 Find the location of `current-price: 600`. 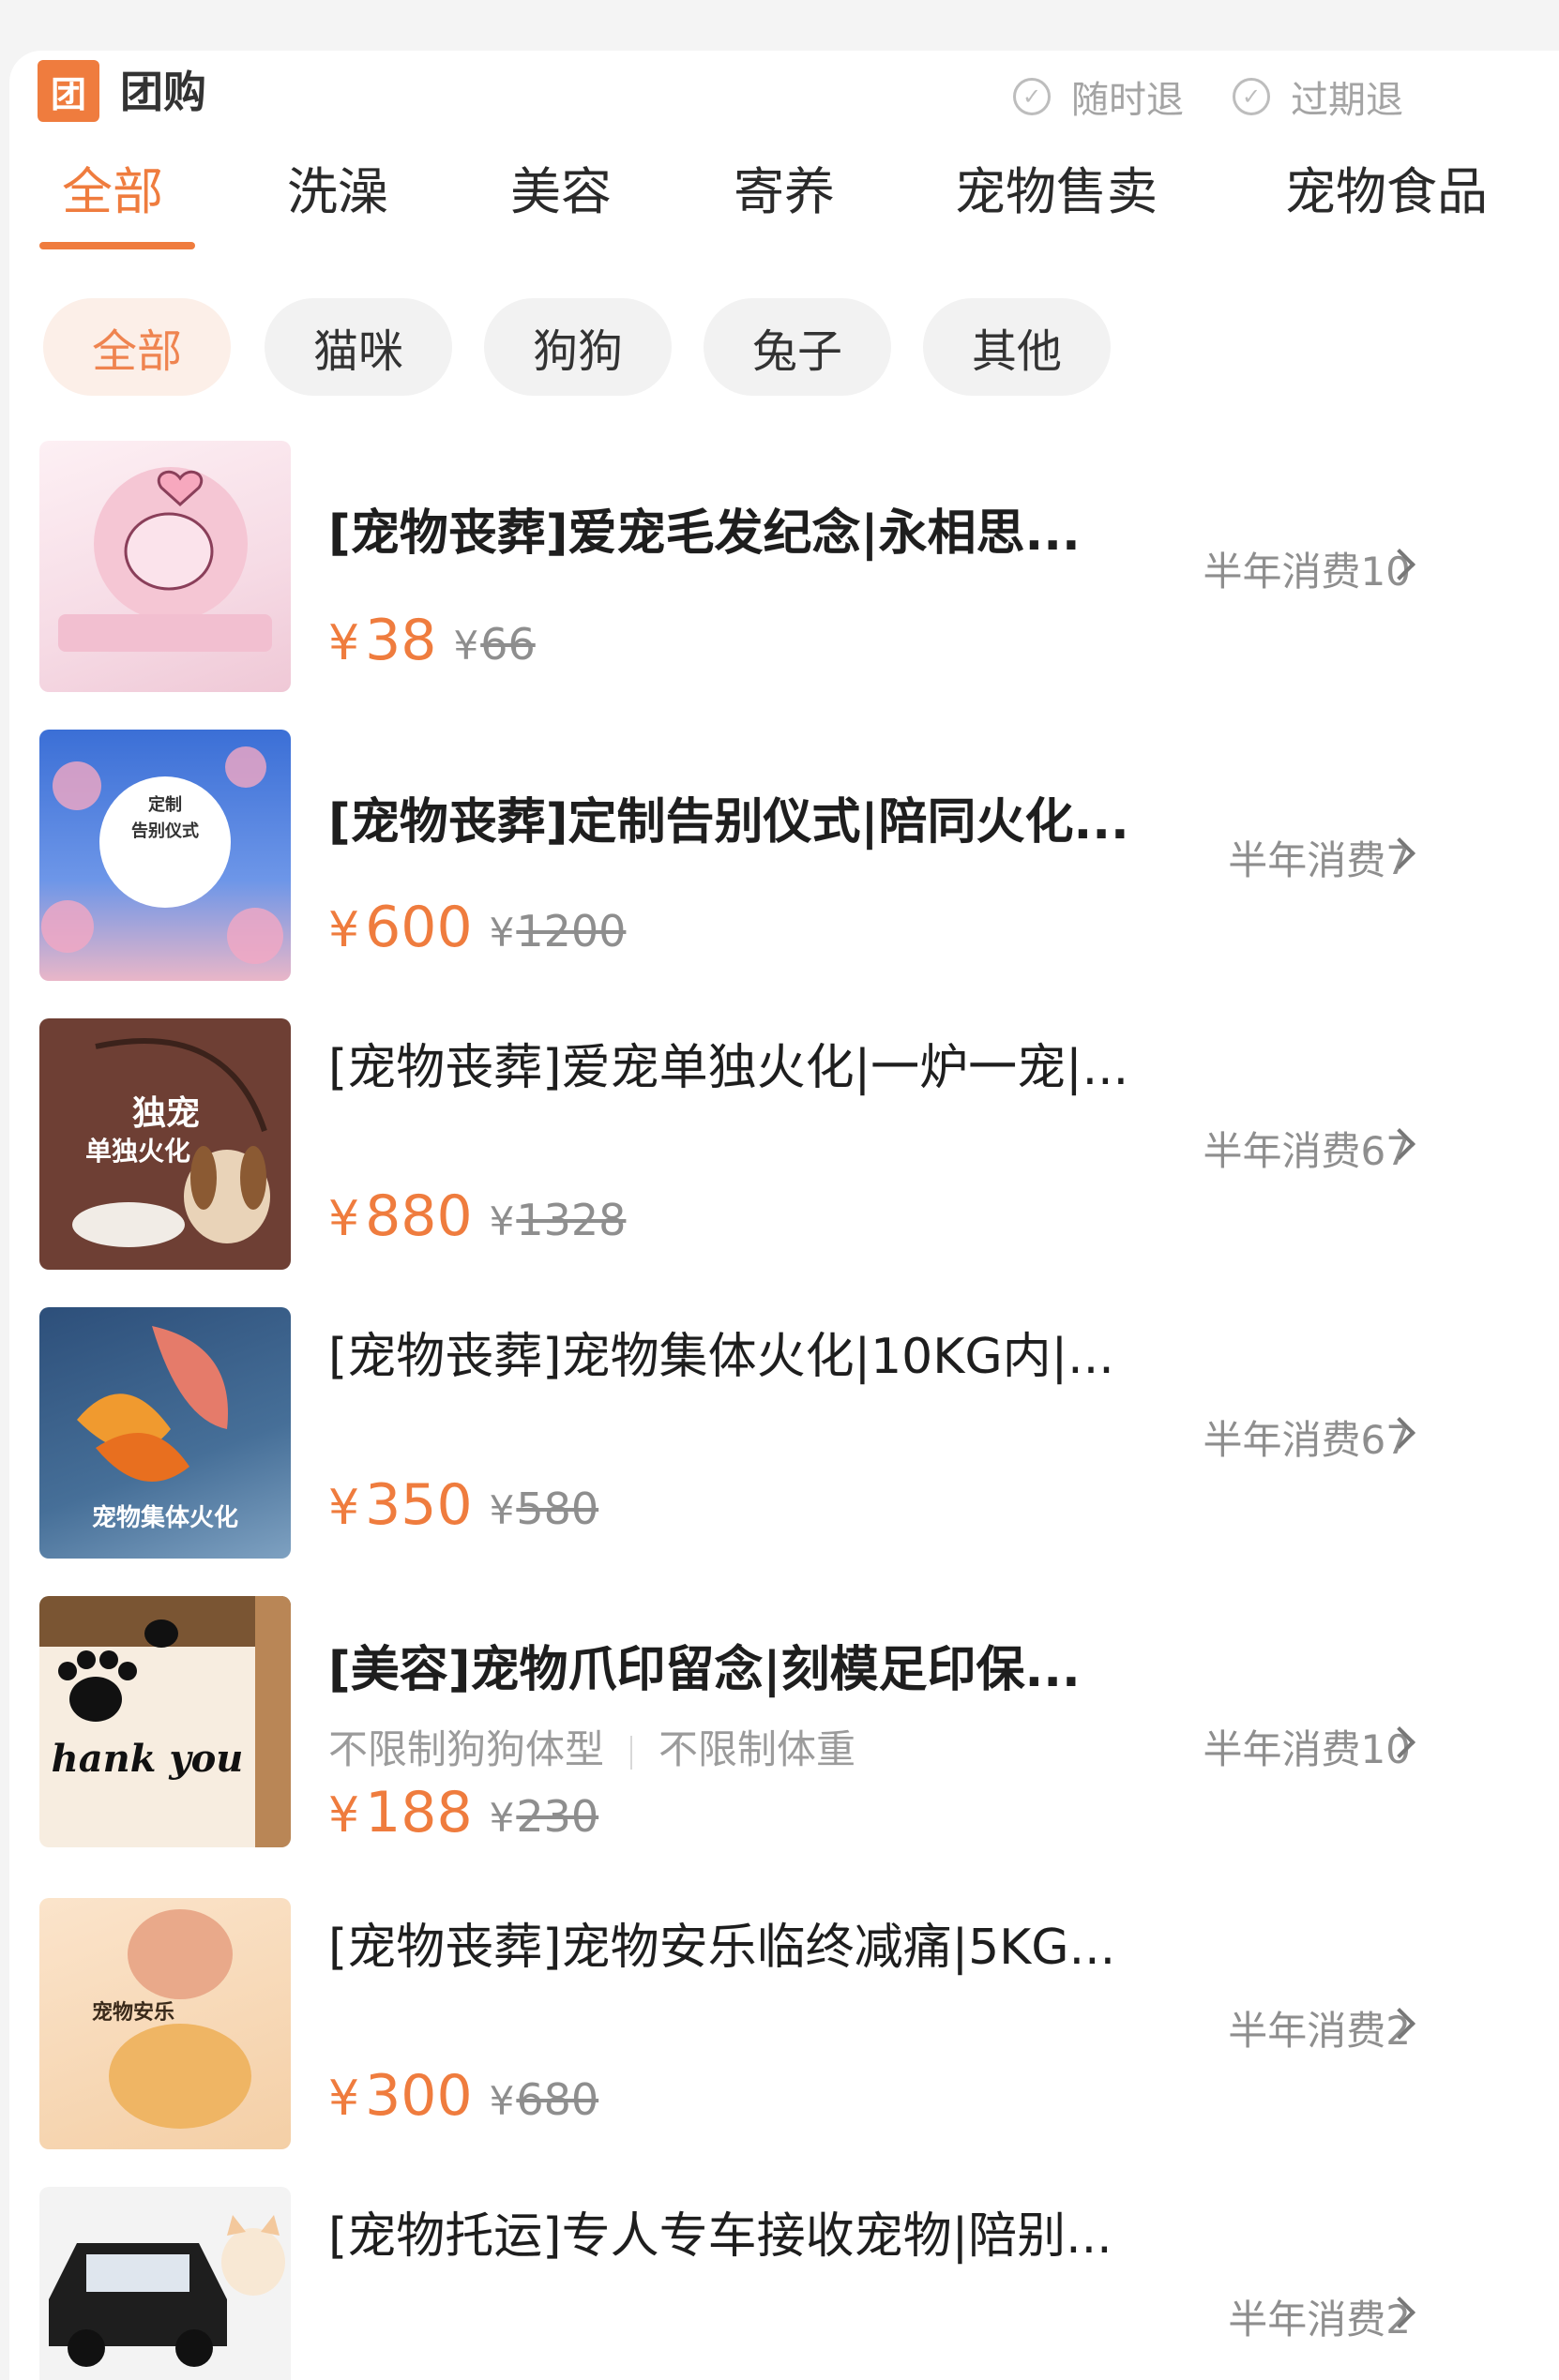

current-price: 600 is located at coordinates (419, 927).